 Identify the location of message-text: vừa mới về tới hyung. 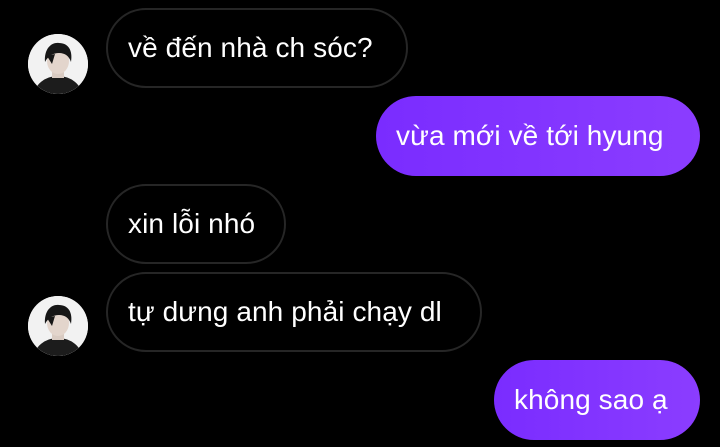
(530, 135).